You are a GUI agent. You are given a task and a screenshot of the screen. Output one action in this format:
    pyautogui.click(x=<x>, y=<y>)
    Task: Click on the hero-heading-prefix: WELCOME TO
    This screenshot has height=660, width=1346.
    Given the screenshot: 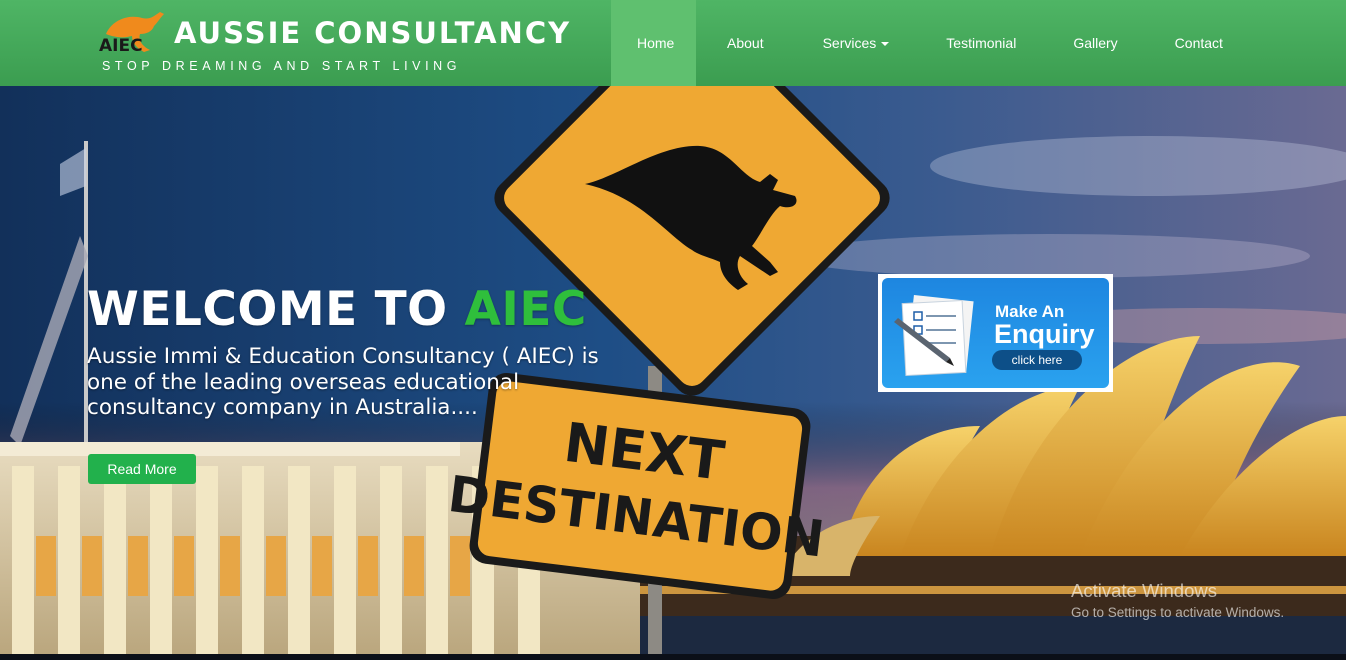 What is the action you would take?
    pyautogui.click(x=276, y=309)
    